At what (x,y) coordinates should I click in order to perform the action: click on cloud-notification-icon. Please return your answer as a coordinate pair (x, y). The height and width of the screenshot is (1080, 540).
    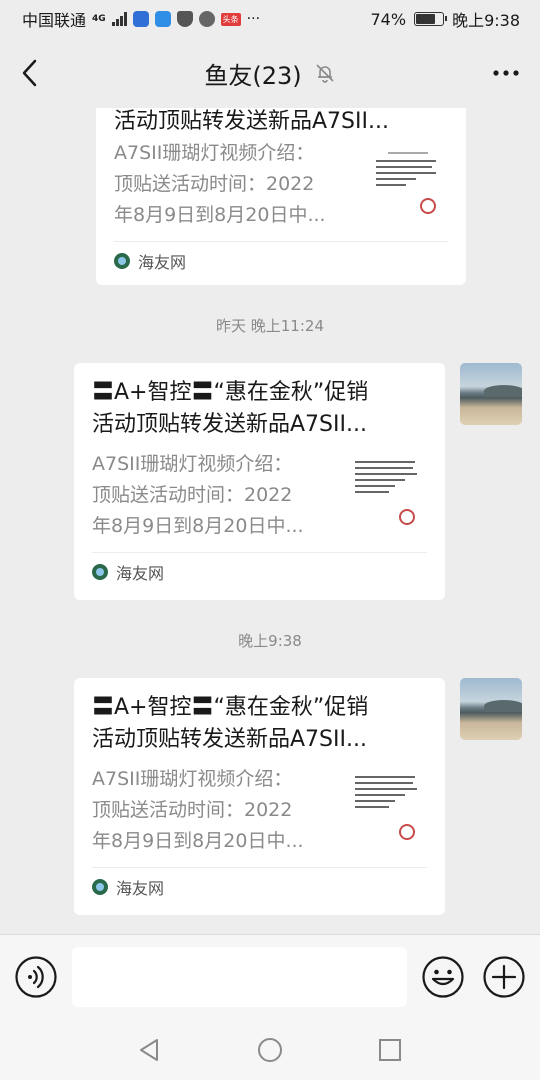
    Looking at the image, I should click on (162, 19).